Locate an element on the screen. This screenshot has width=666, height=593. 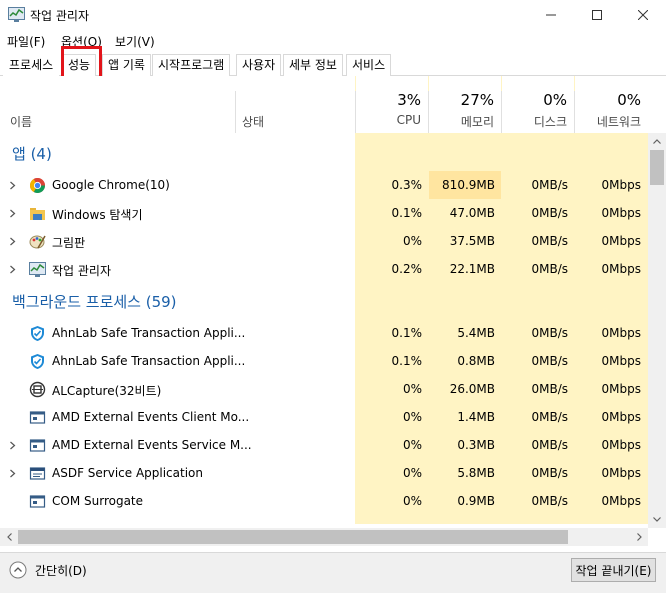
horizontal-scroll-thumb is located at coordinates (293, 537).